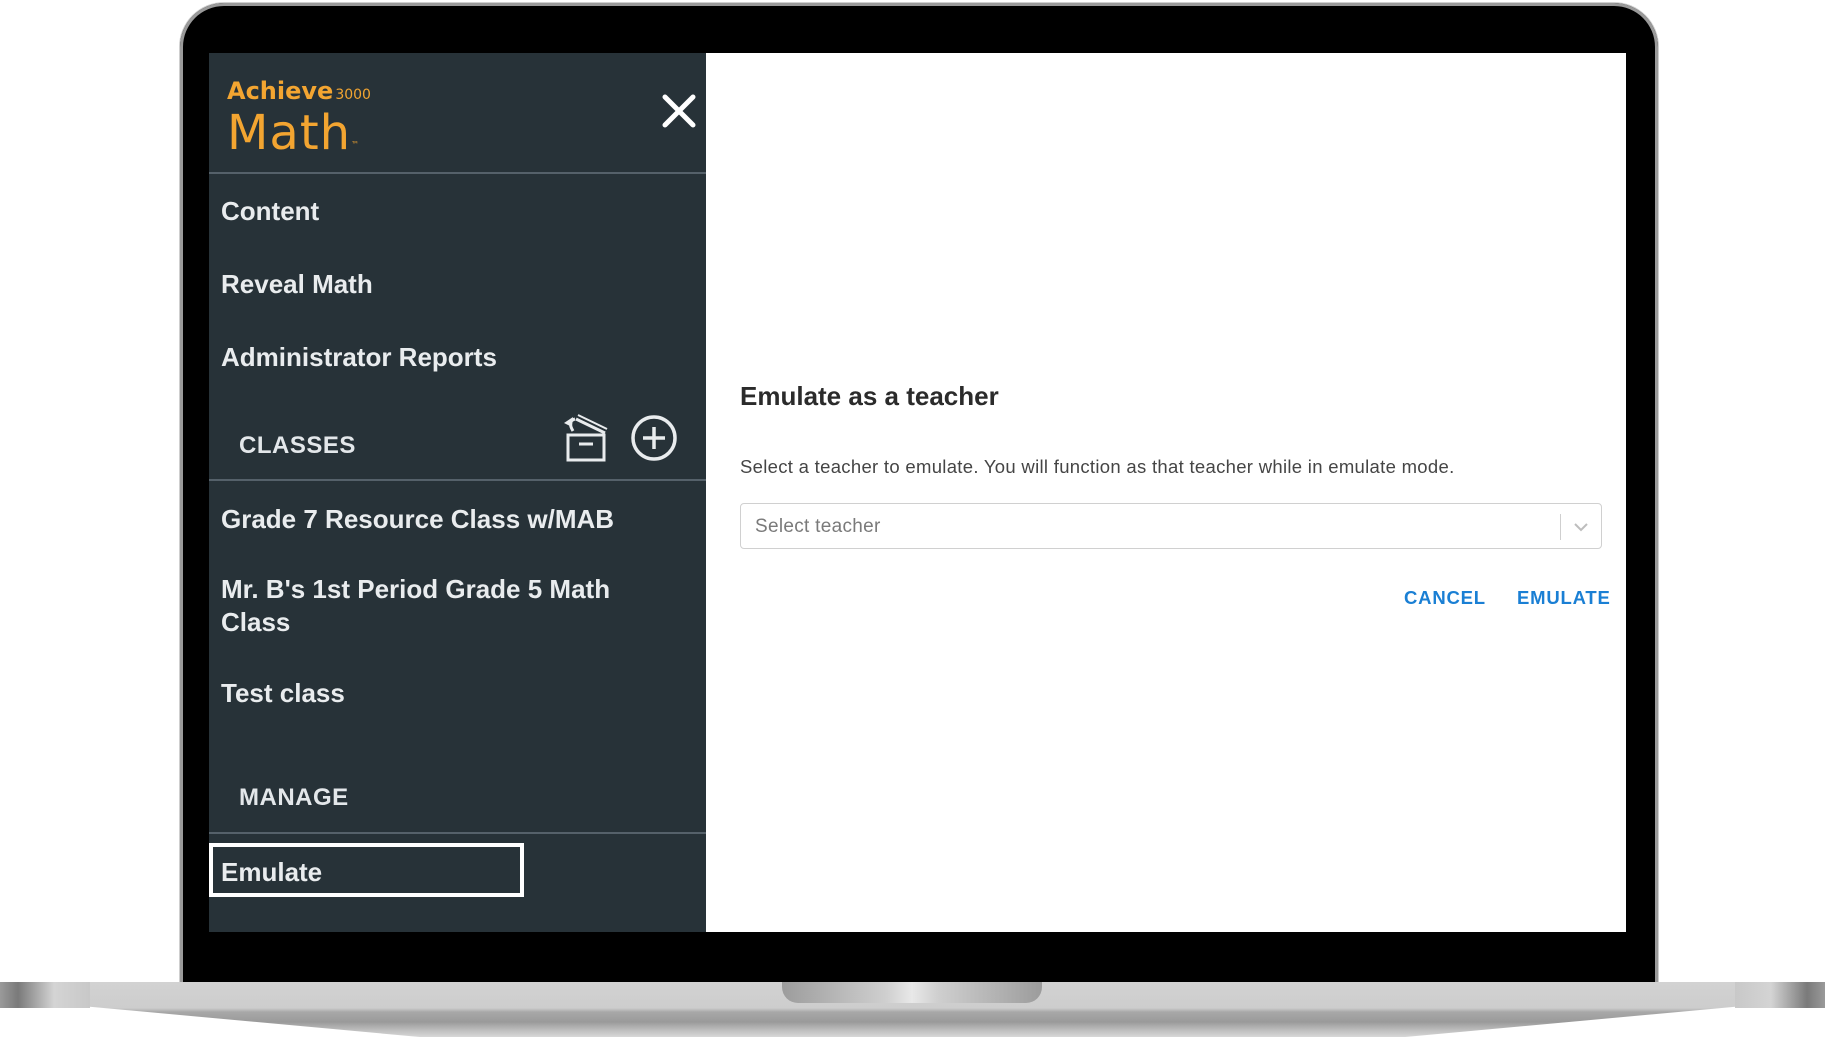  I want to click on header-divider, so click(457, 173).